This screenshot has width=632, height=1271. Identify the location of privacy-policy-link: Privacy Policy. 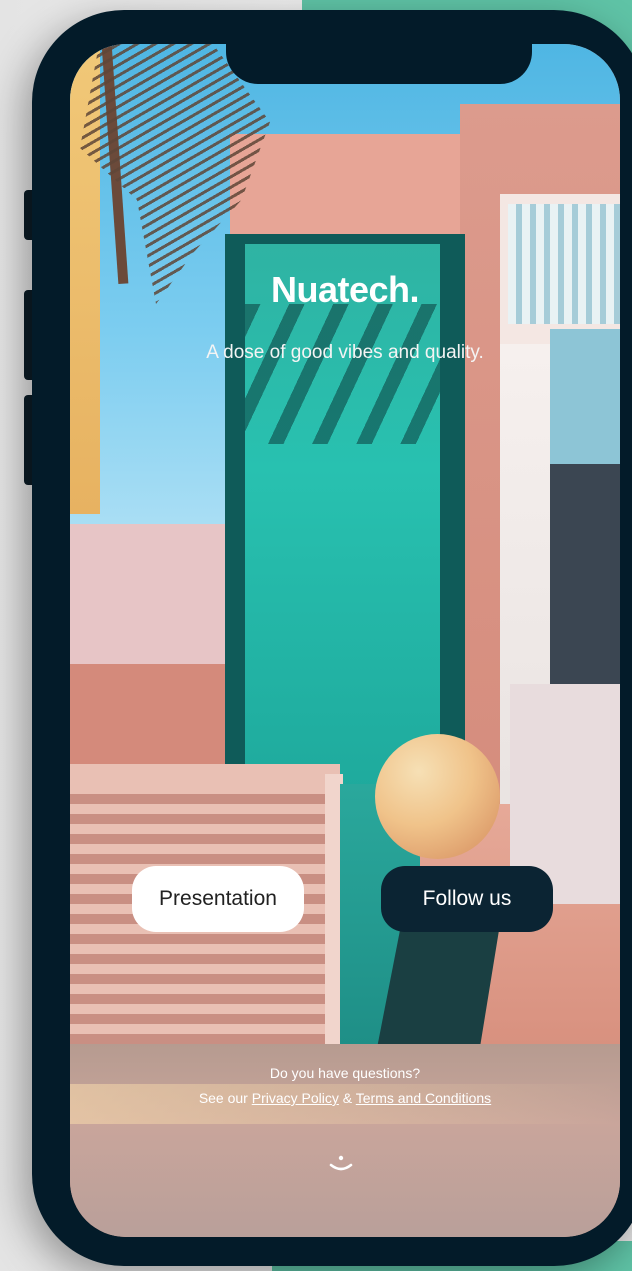
(295, 1098).